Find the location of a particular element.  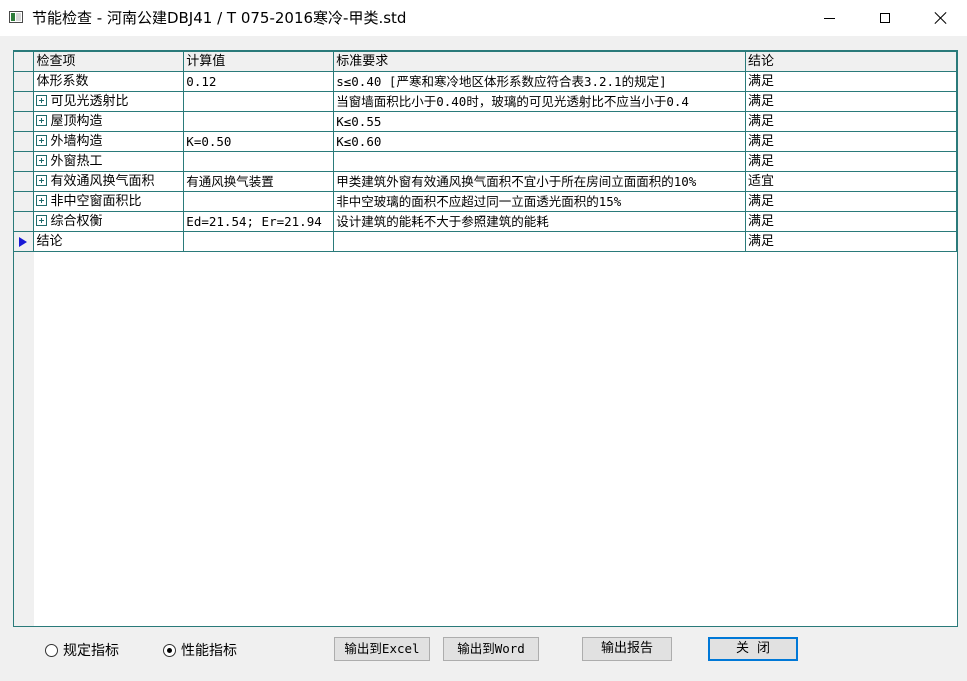

cell-item-label: 可见光透射比 is located at coordinates (89, 101).